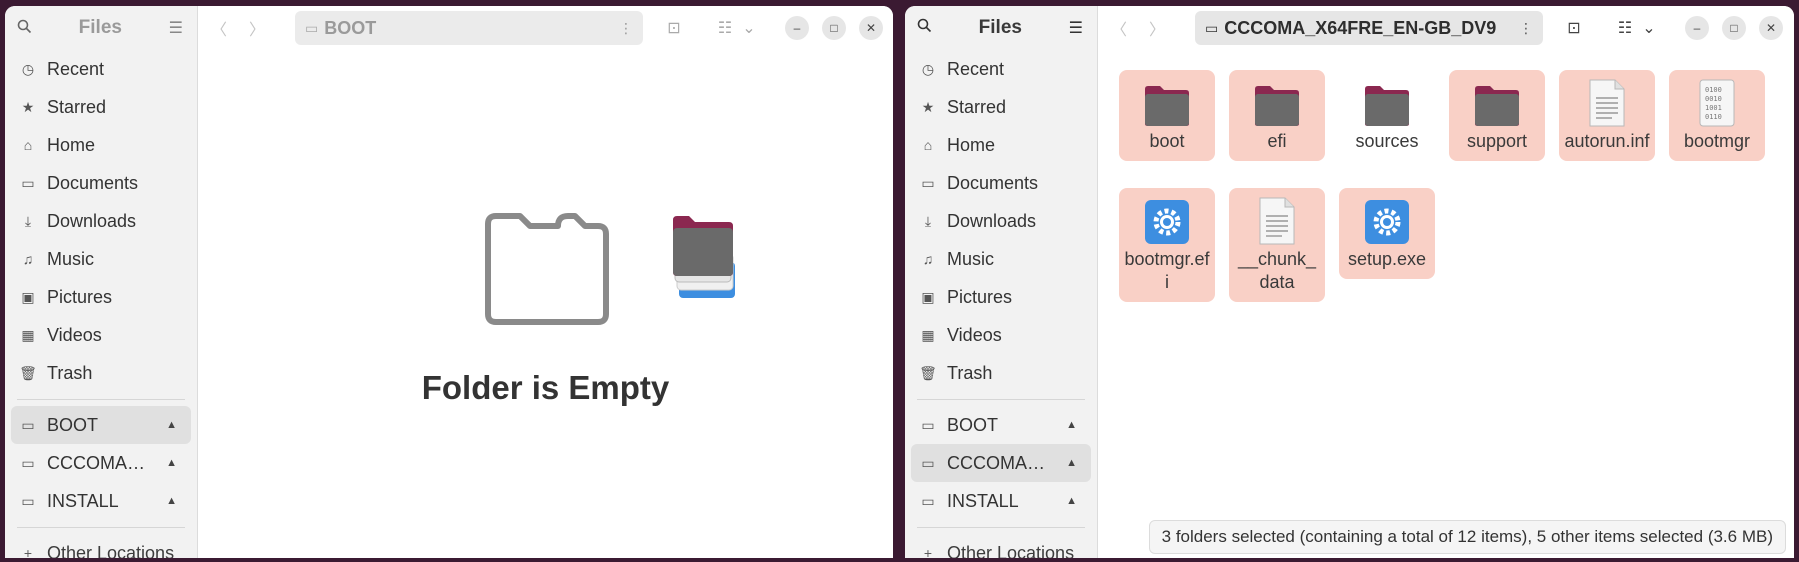  What do you see at coordinates (28, 145) in the screenshot?
I see `home-icon: ⌂` at bounding box center [28, 145].